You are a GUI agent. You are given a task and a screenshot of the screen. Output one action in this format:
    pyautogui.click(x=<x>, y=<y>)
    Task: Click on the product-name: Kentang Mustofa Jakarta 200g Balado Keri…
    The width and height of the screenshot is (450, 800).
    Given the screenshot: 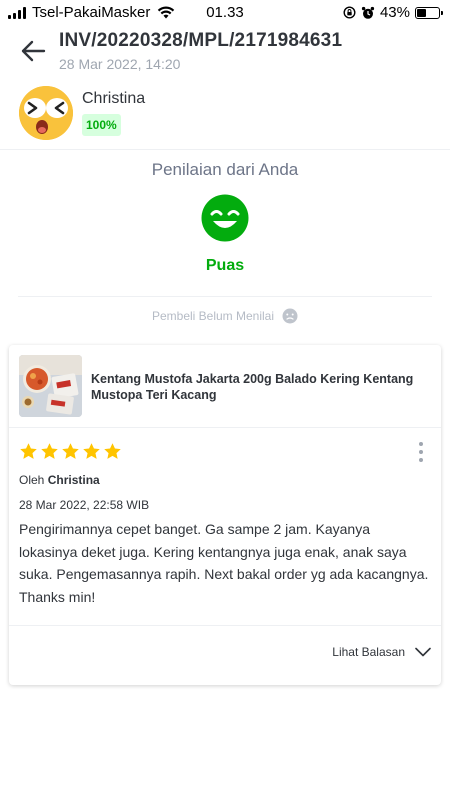 What is the action you would take?
    pyautogui.click(x=261, y=387)
    